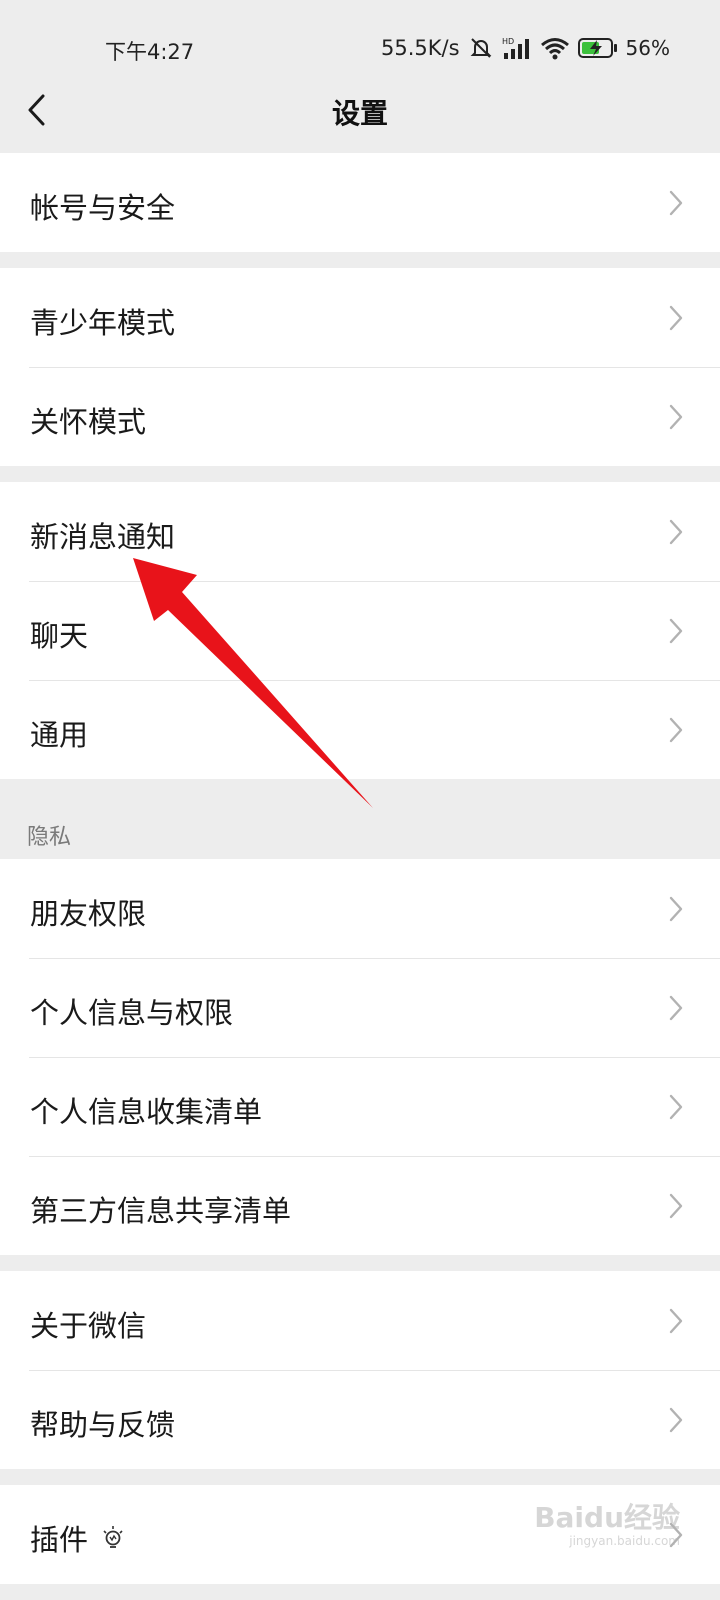 The width and height of the screenshot is (720, 1600). What do you see at coordinates (360, 531) in the screenshot?
I see `settings-item-new-message-notification: 新消息通知` at bounding box center [360, 531].